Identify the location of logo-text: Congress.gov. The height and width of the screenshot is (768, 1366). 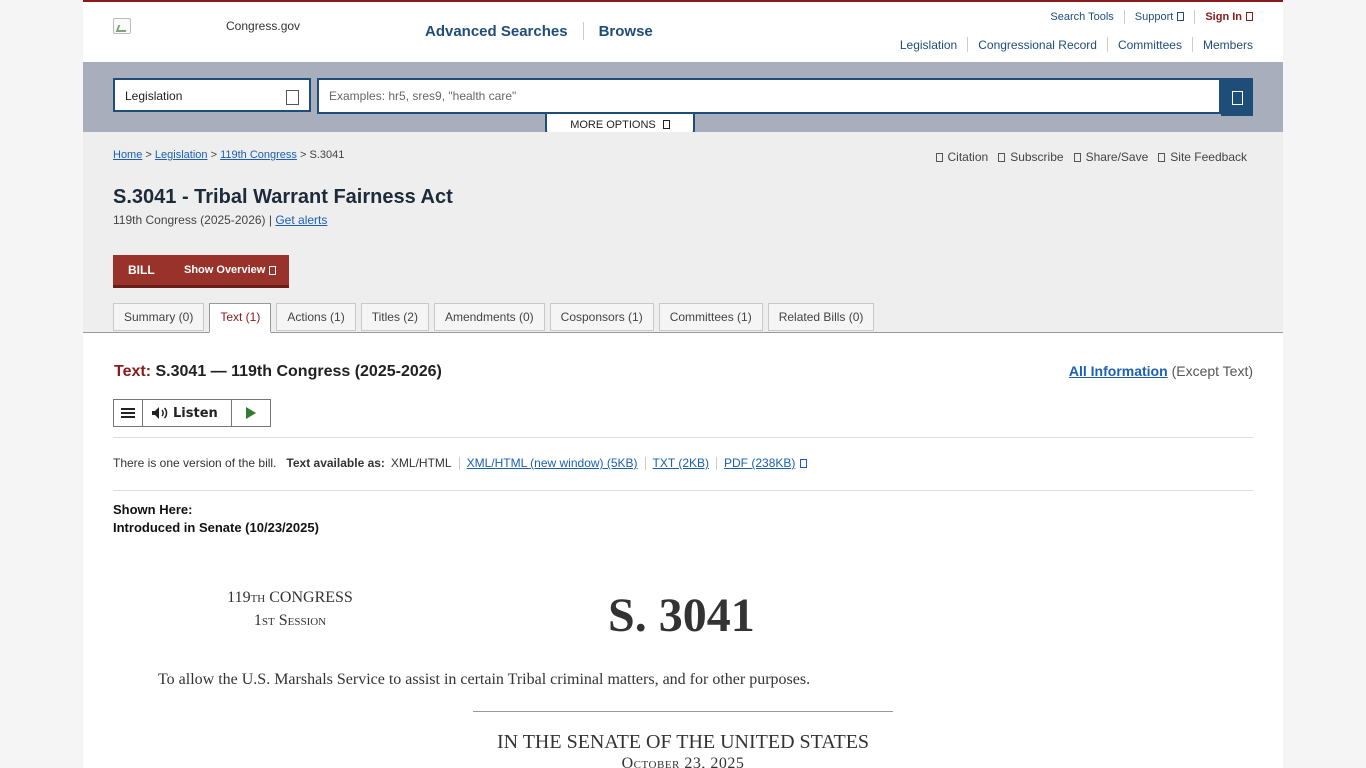
(263, 26).